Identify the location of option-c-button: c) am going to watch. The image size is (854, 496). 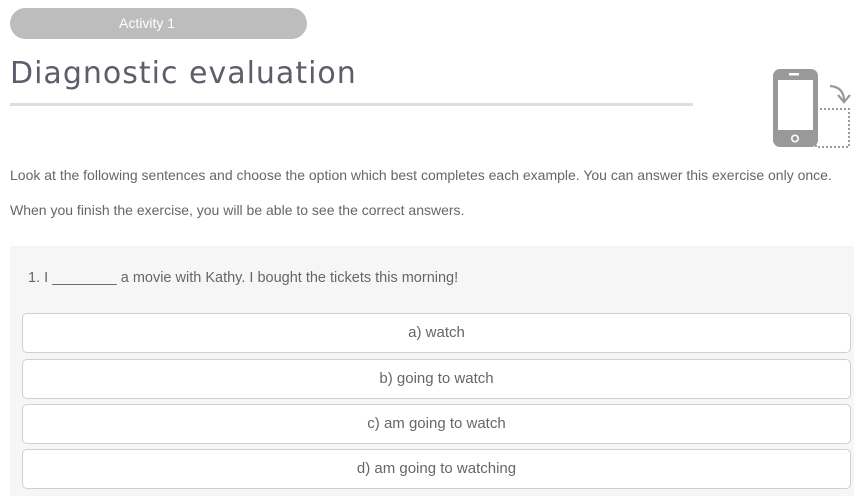
(436, 424).